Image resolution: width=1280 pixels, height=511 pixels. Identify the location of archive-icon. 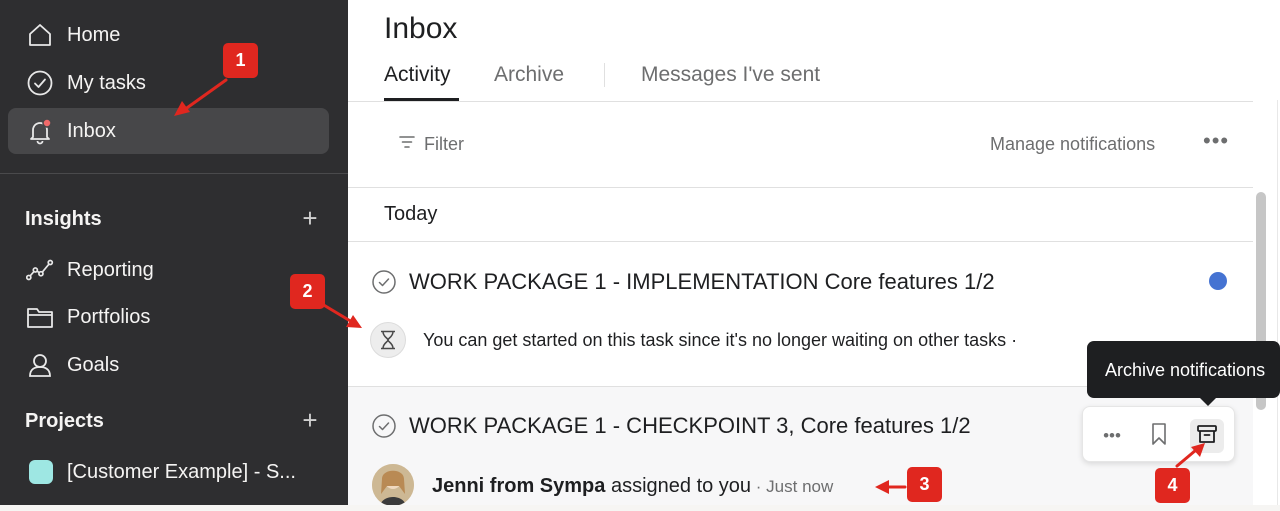
(1207, 436).